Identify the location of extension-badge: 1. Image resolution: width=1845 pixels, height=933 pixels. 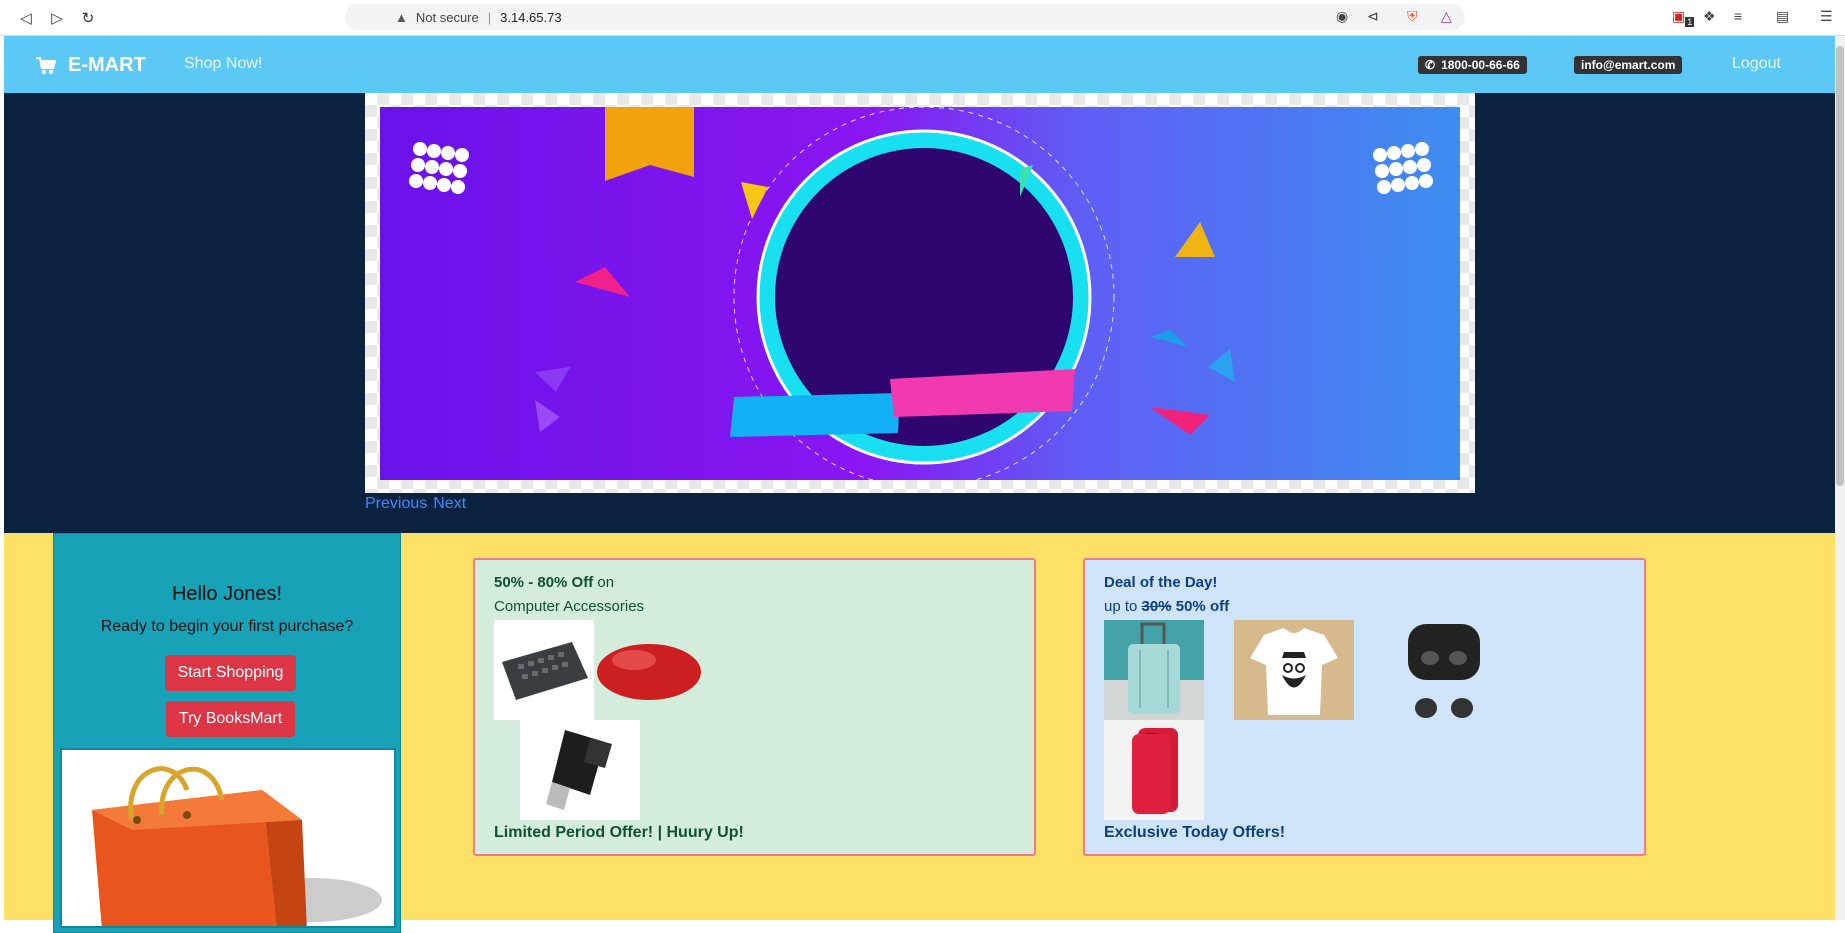
(1690, 21).